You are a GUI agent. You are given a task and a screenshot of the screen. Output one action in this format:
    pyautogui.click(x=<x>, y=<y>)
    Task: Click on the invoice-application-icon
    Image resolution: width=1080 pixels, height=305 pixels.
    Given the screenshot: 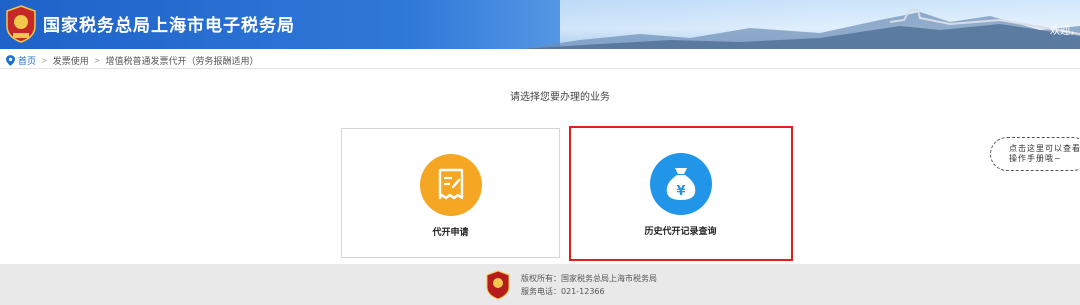 What is the action you would take?
    pyautogui.click(x=450, y=185)
    